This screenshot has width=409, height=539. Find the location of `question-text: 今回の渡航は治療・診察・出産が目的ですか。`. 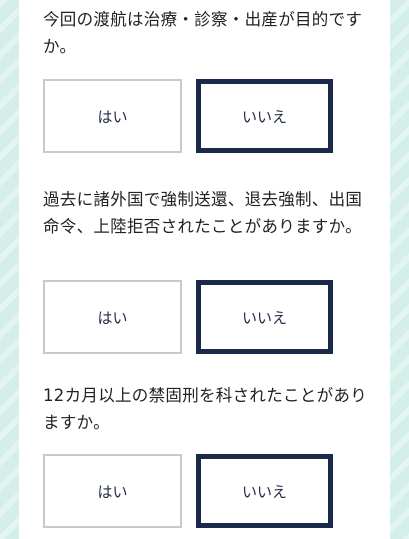

question-text: 今回の渡航は治療・診察・出産が目的ですか。 is located at coordinates (203, 33).